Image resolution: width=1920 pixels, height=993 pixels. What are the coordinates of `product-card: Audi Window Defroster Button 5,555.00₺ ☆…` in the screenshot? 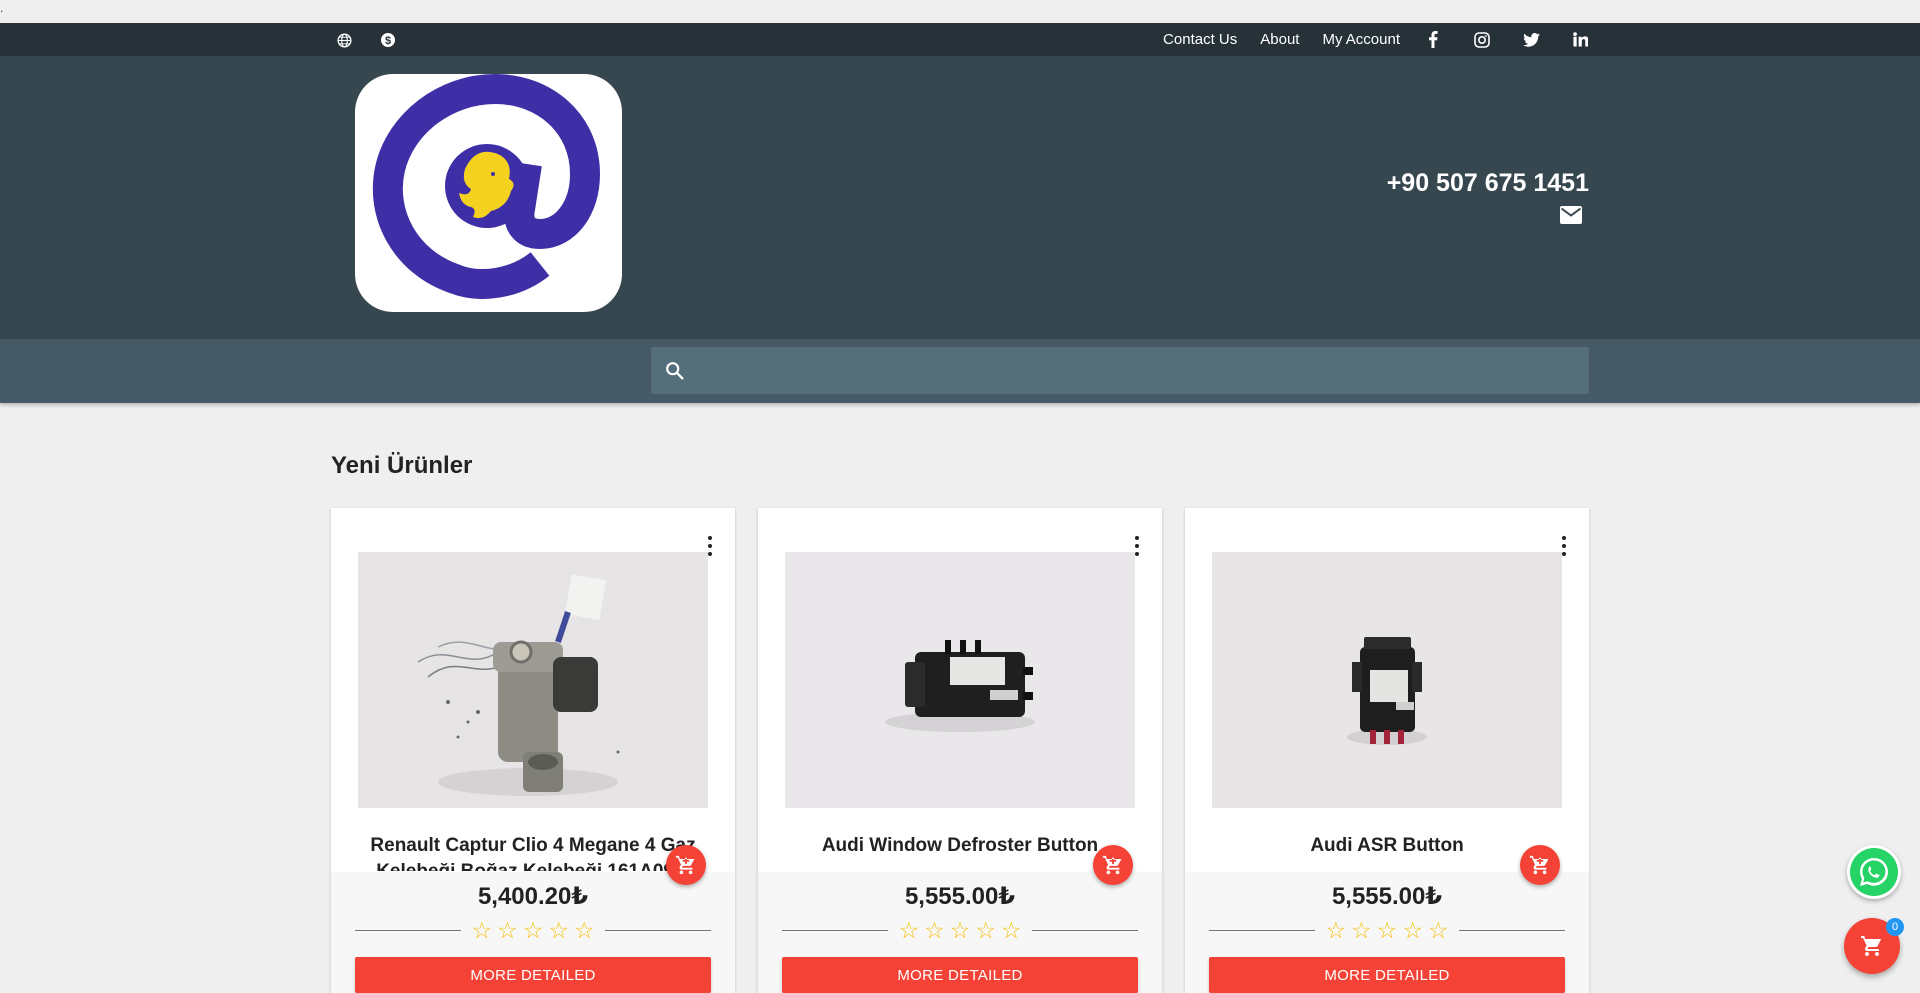 It's located at (960, 750).